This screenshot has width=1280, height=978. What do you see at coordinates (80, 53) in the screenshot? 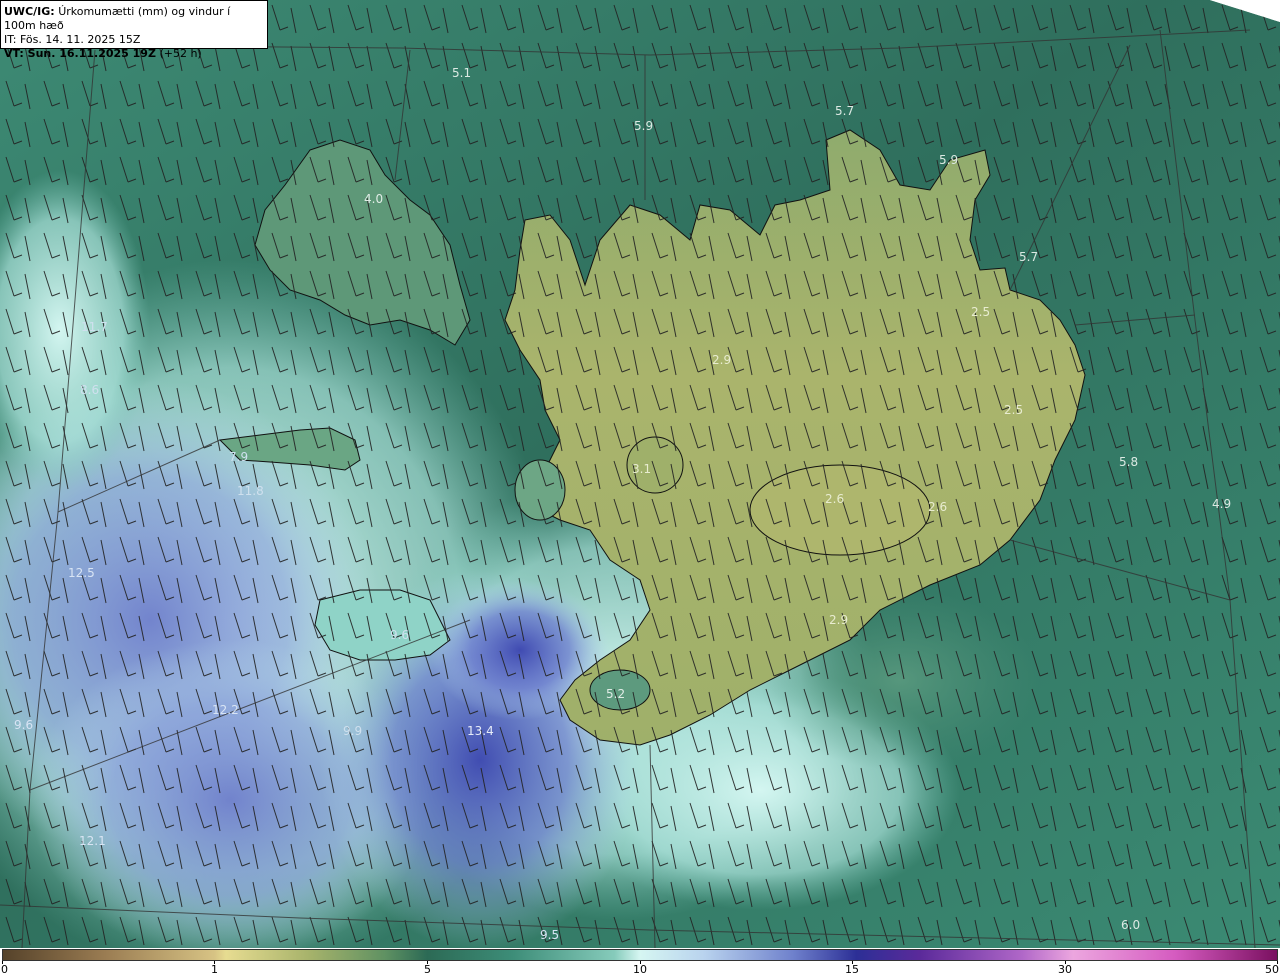
I see `valid-time: VT: Sun. 16.11.2025 19Z` at bounding box center [80, 53].